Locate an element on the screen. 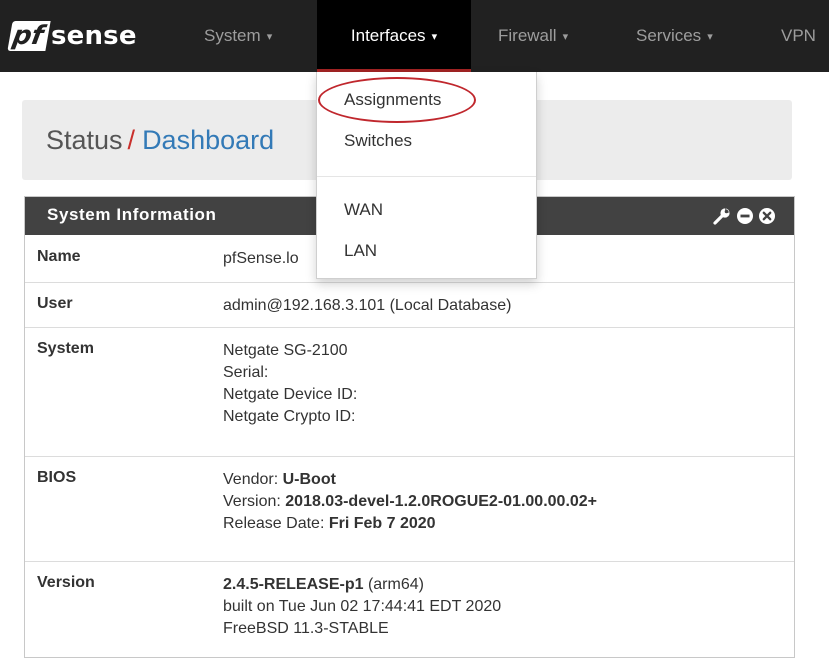 The image size is (829, 658). user-value: admin@192.168.3.101 (Local Database) is located at coordinates (367, 305).